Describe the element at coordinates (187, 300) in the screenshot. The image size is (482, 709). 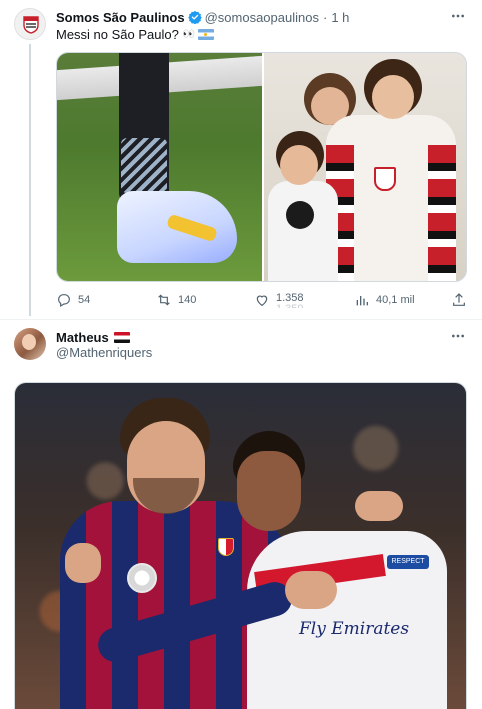
I see `repost-count: 140` at that location.